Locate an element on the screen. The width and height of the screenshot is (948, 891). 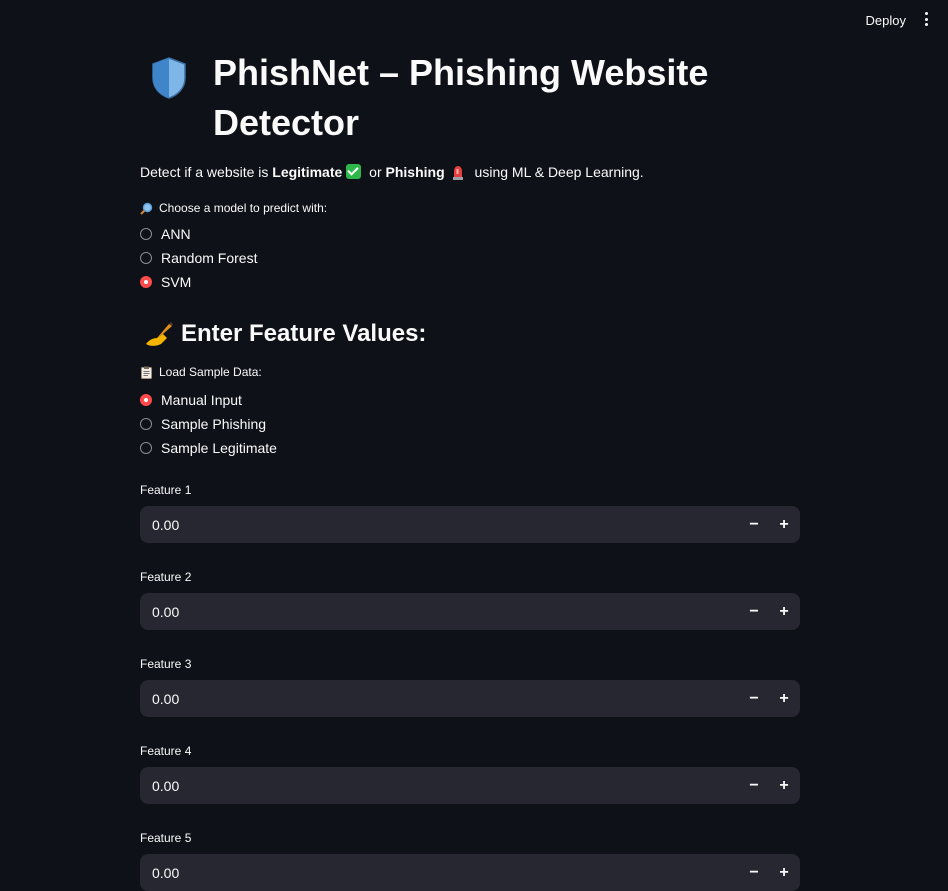
radio-label: Sample Phishing is located at coordinates (214, 424).